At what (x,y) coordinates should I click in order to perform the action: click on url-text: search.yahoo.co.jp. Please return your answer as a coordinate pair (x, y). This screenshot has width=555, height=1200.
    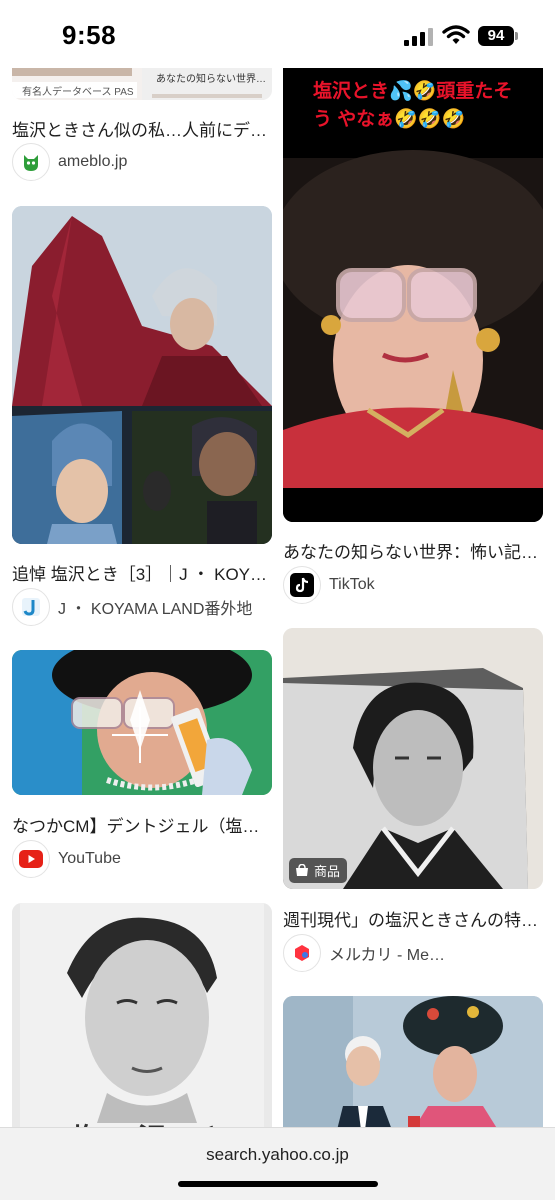
    Looking at the image, I should click on (277, 1155).